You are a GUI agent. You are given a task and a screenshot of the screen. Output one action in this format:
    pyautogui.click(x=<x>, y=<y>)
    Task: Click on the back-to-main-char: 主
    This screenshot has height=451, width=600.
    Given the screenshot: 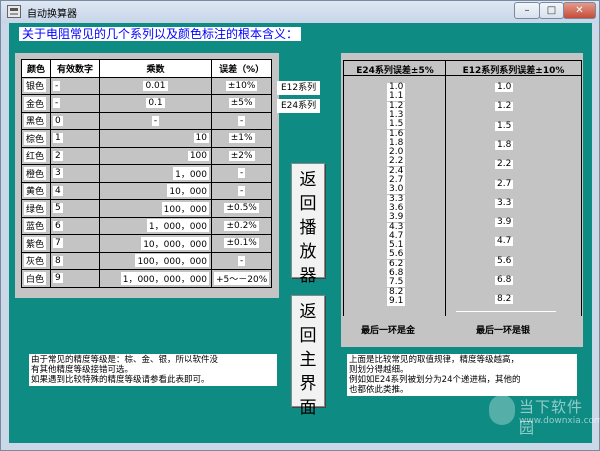 What is the action you would take?
    pyautogui.click(x=308, y=360)
    